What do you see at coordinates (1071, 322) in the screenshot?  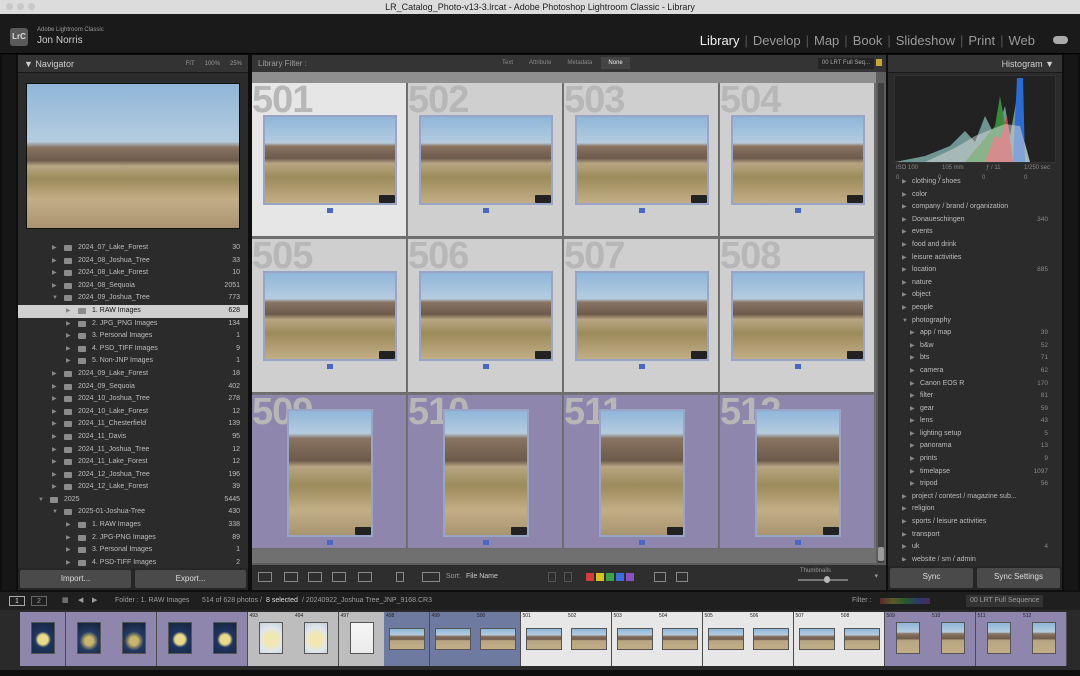 I see `right-panel-edge` at bounding box center [1071, 322].